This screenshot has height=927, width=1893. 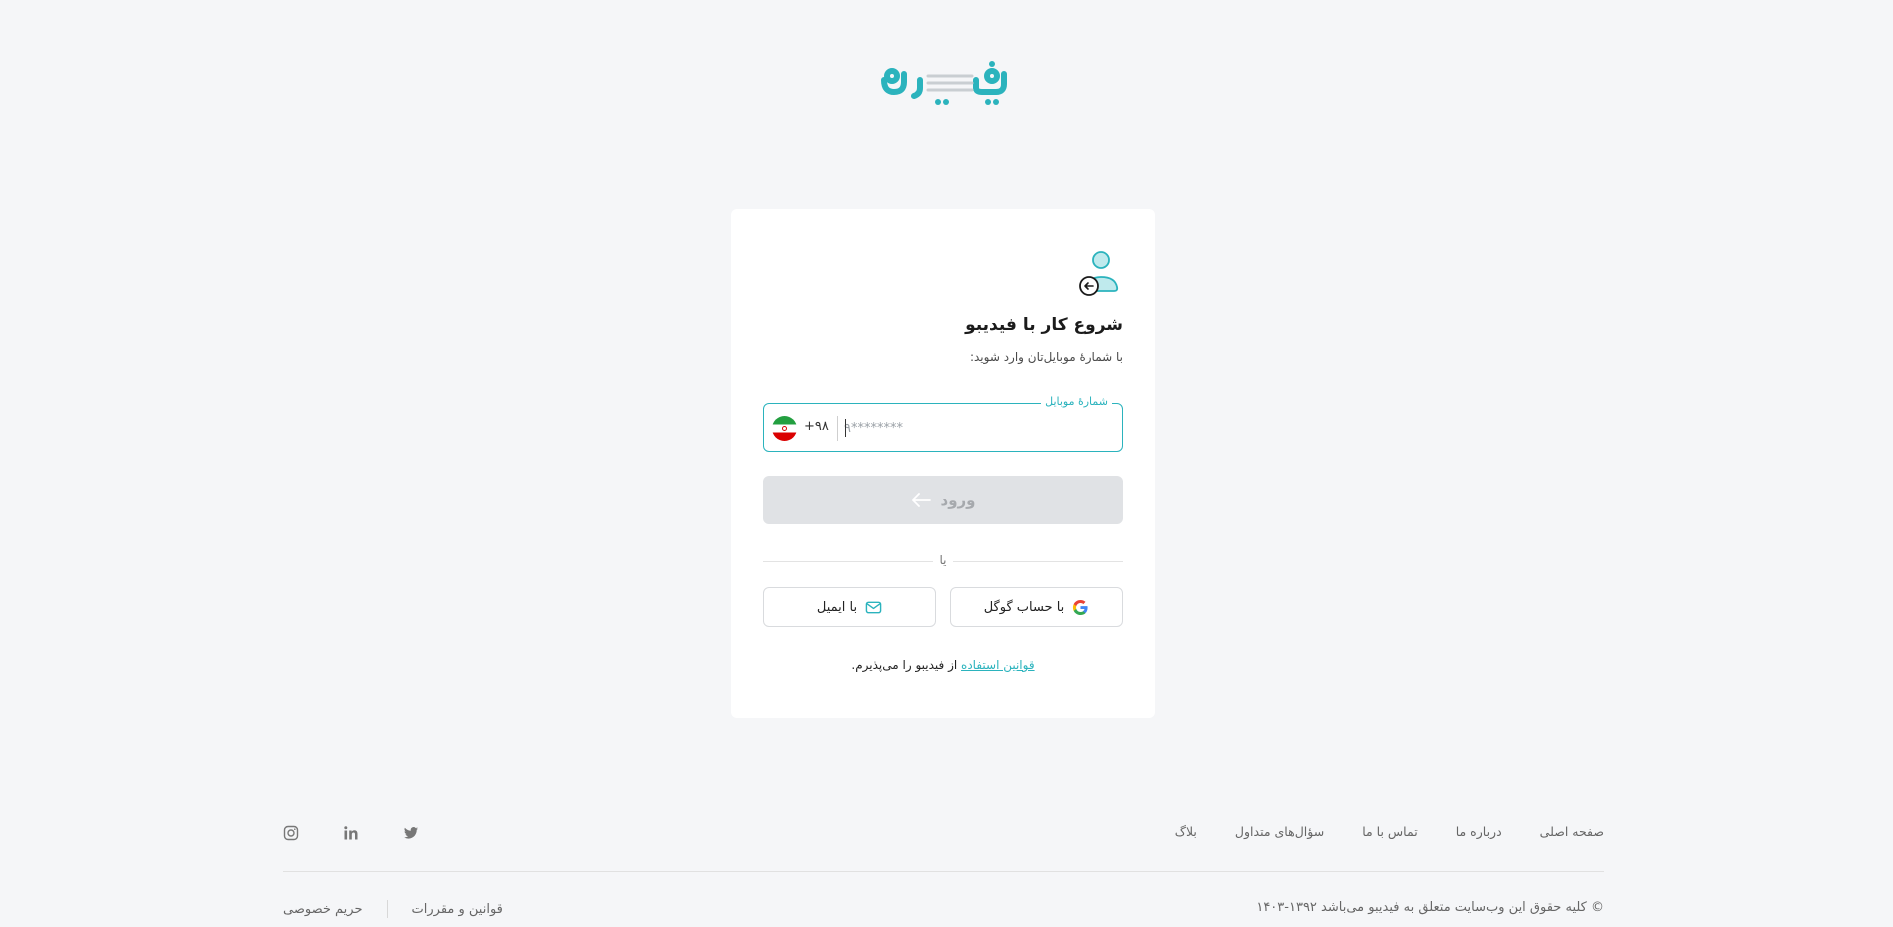 What do you see at coordinates (1044, 325) in the screenshot?
I see `page-title: شروع کار با فیدیبو` at bounding box center [1044, 325].